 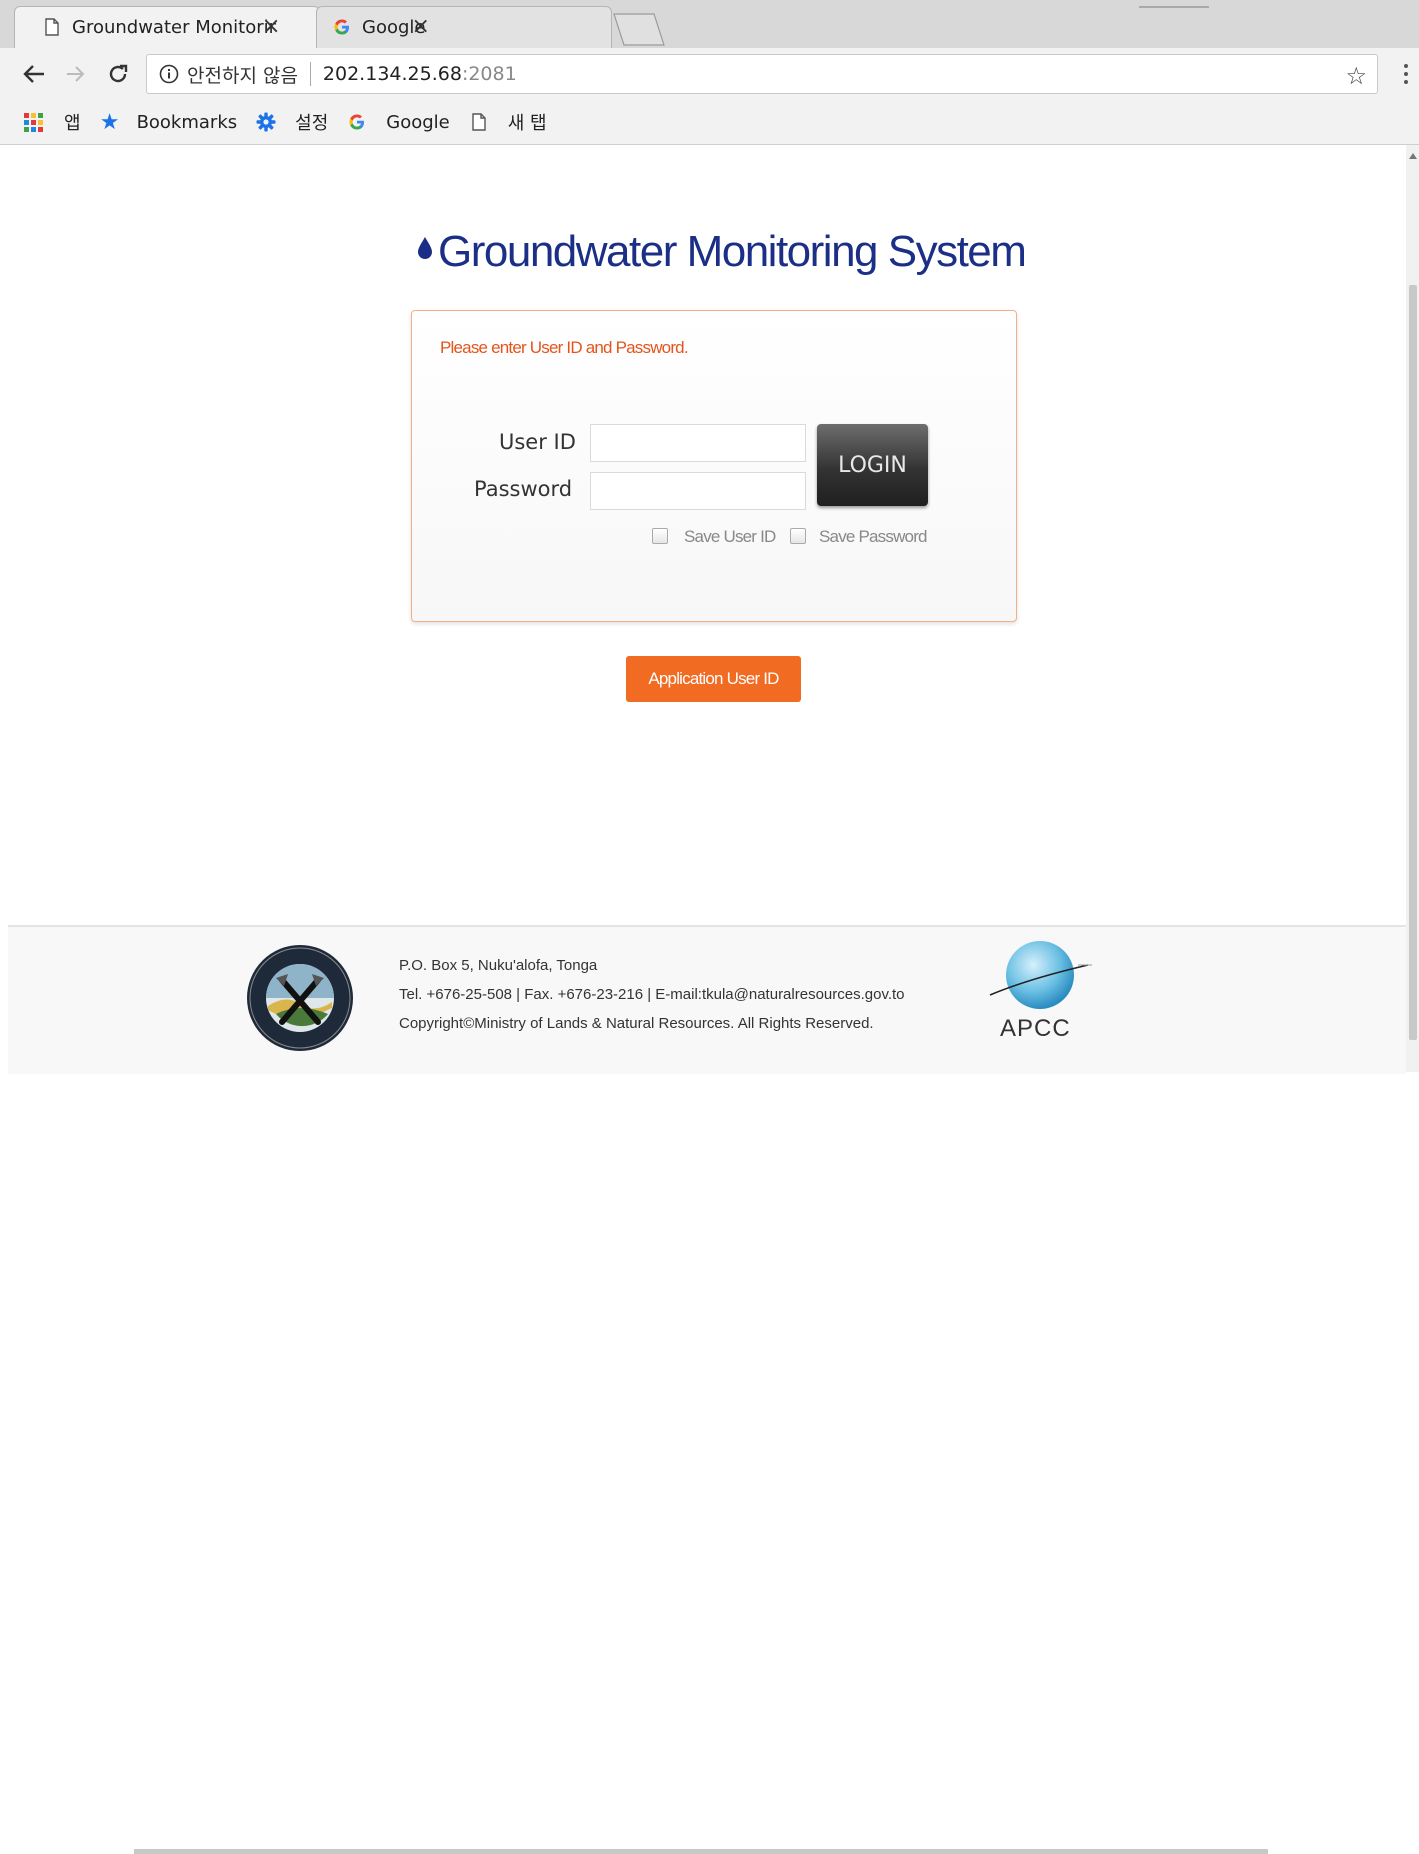 What do you see at coordinates (498, 965) in the screenshot?
I see `footer-address: P.O. Box 5, Nuku'alofa, Tonga` at bounding box center [498, 965].